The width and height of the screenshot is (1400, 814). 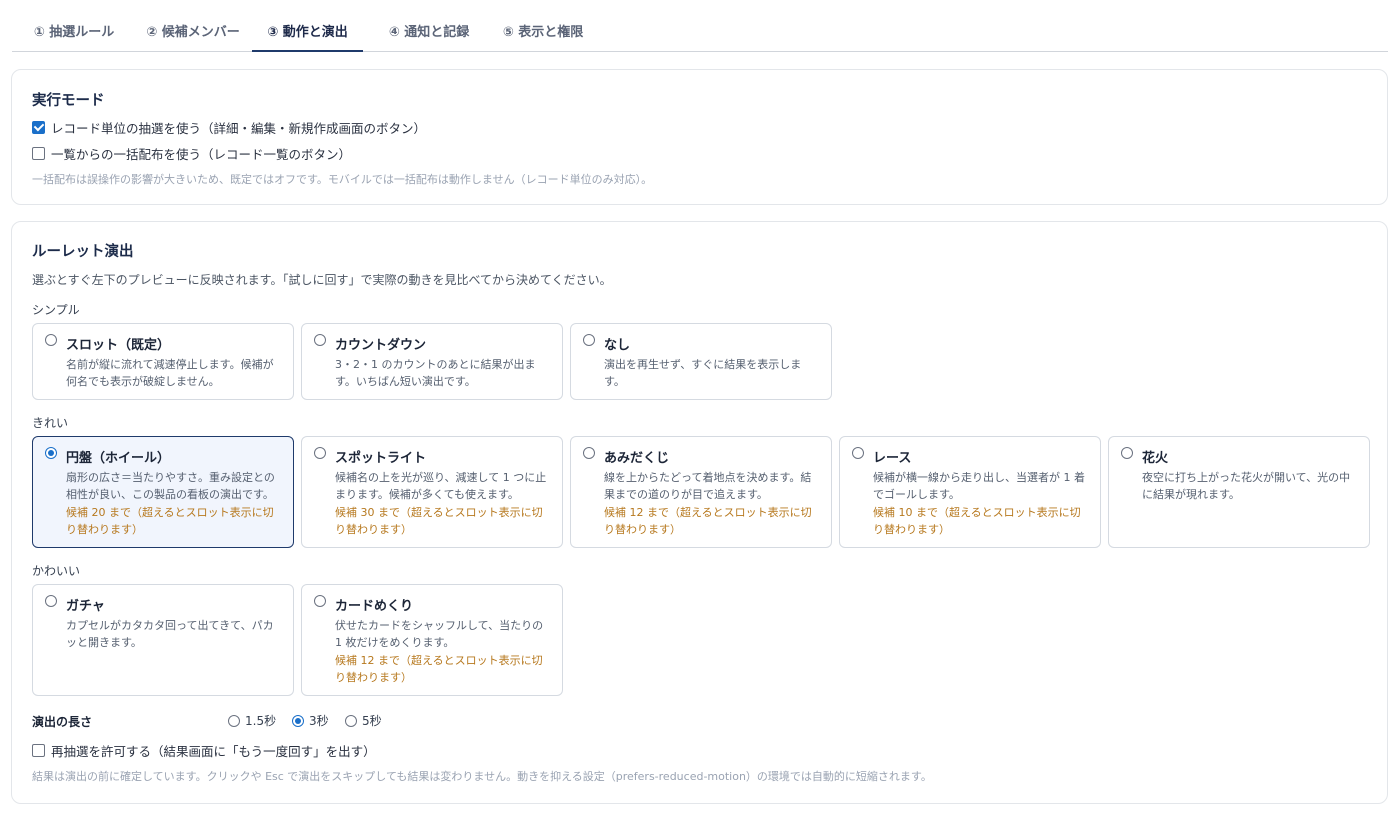 I want to click on effect-option-body: 候補名の上を光が巡り、減速して 1 つに止まります。候補が多くても使えます。, so click(x=441, y=486).